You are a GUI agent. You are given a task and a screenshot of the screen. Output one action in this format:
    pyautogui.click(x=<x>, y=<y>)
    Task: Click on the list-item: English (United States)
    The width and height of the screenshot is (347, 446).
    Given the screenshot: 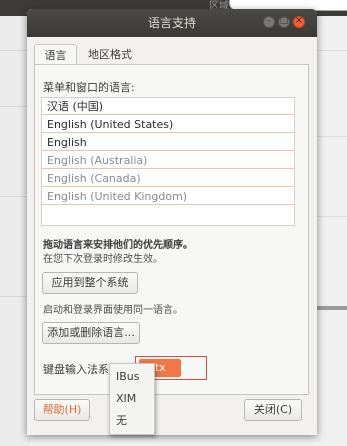 What is the action you would take?
    pyautogui.click(x=168, y=124)
    